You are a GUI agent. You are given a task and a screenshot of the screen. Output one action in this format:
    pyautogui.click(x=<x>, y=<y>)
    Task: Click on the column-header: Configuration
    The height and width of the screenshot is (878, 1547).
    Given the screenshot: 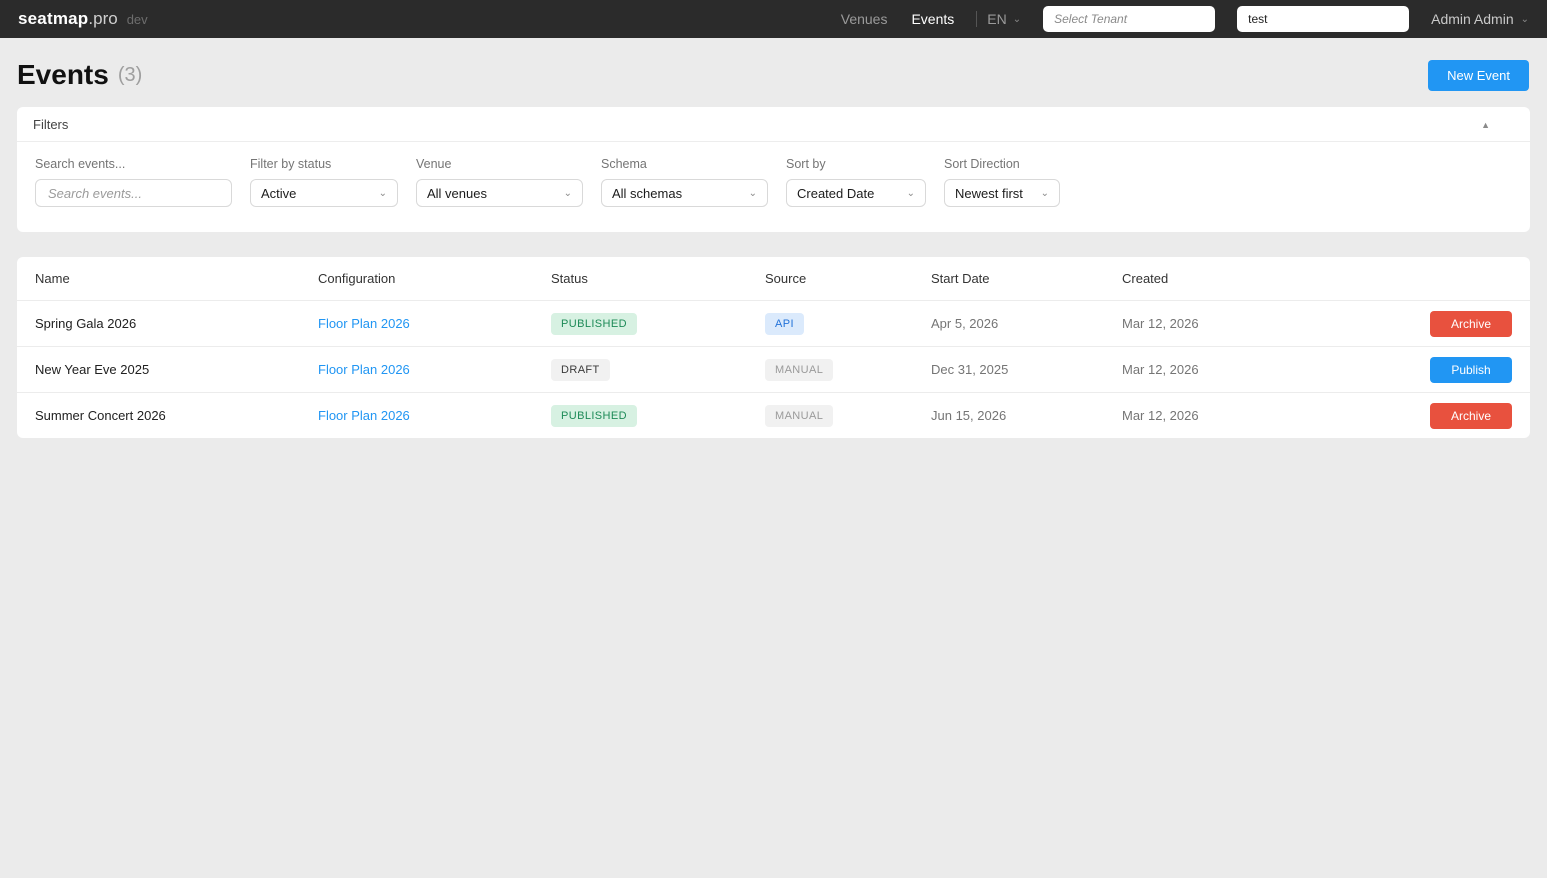 What is the action you would take?
    pyautogui.click(x=357, y=278)
    